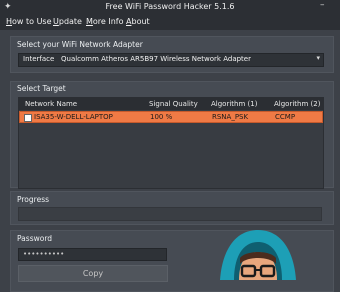  What do you see at coordinates (44, 254) in the screenshot?
I see `password-masked-value: ••••••••••` at bounding box center [44, 254].